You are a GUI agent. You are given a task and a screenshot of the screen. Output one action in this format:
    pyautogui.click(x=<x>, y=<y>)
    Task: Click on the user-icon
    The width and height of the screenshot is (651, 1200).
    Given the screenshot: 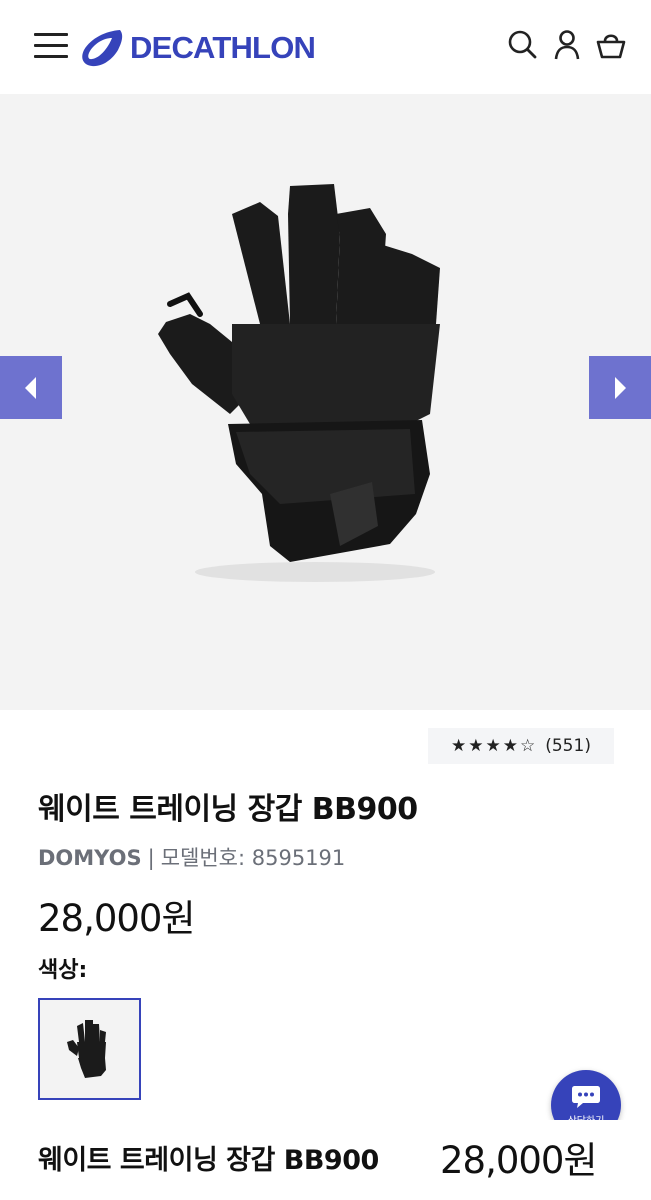 What is the action you would take?
    pyautogui.click(x=567, y=45)
    